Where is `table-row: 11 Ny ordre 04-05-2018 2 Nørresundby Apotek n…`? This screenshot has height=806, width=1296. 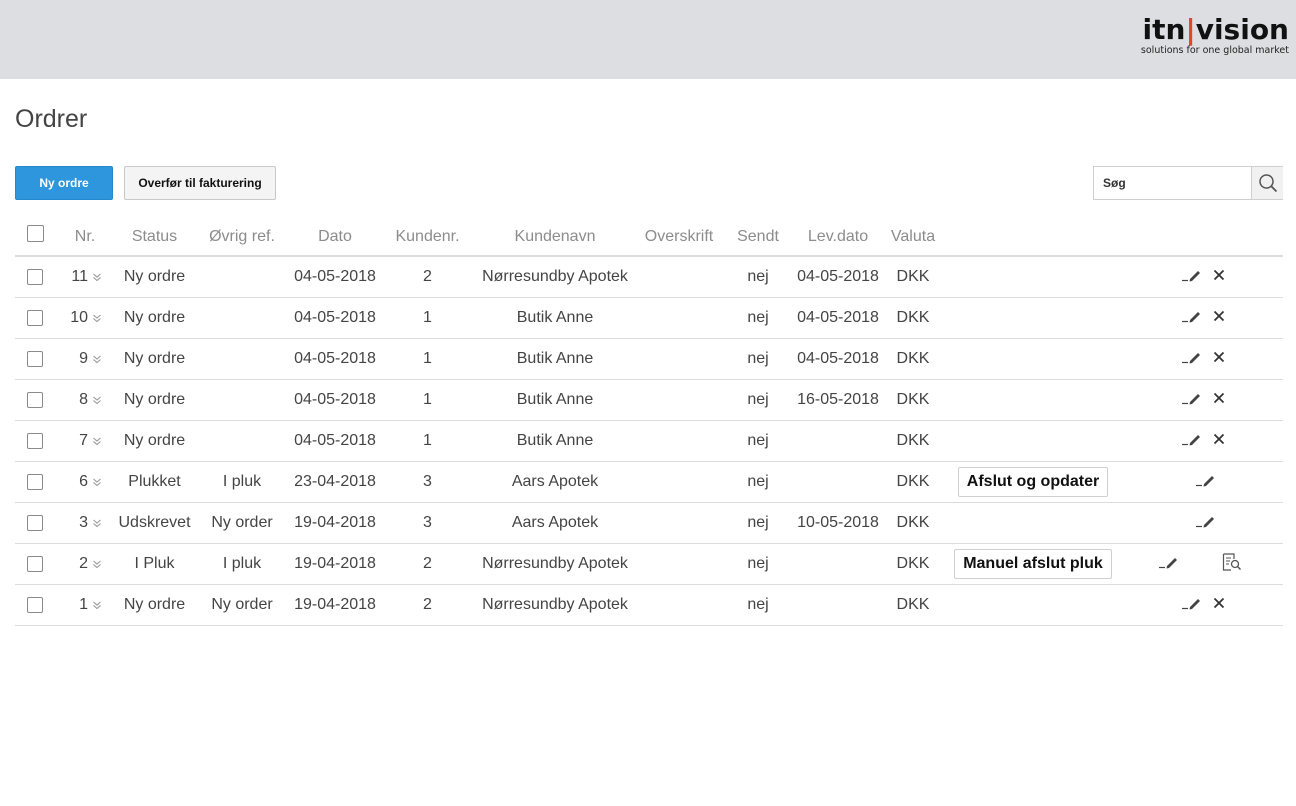
table-row: 11 Ny ordre 04-05-2018 2 Nørresundby Apotek n… is located at coordinates (649, 277).